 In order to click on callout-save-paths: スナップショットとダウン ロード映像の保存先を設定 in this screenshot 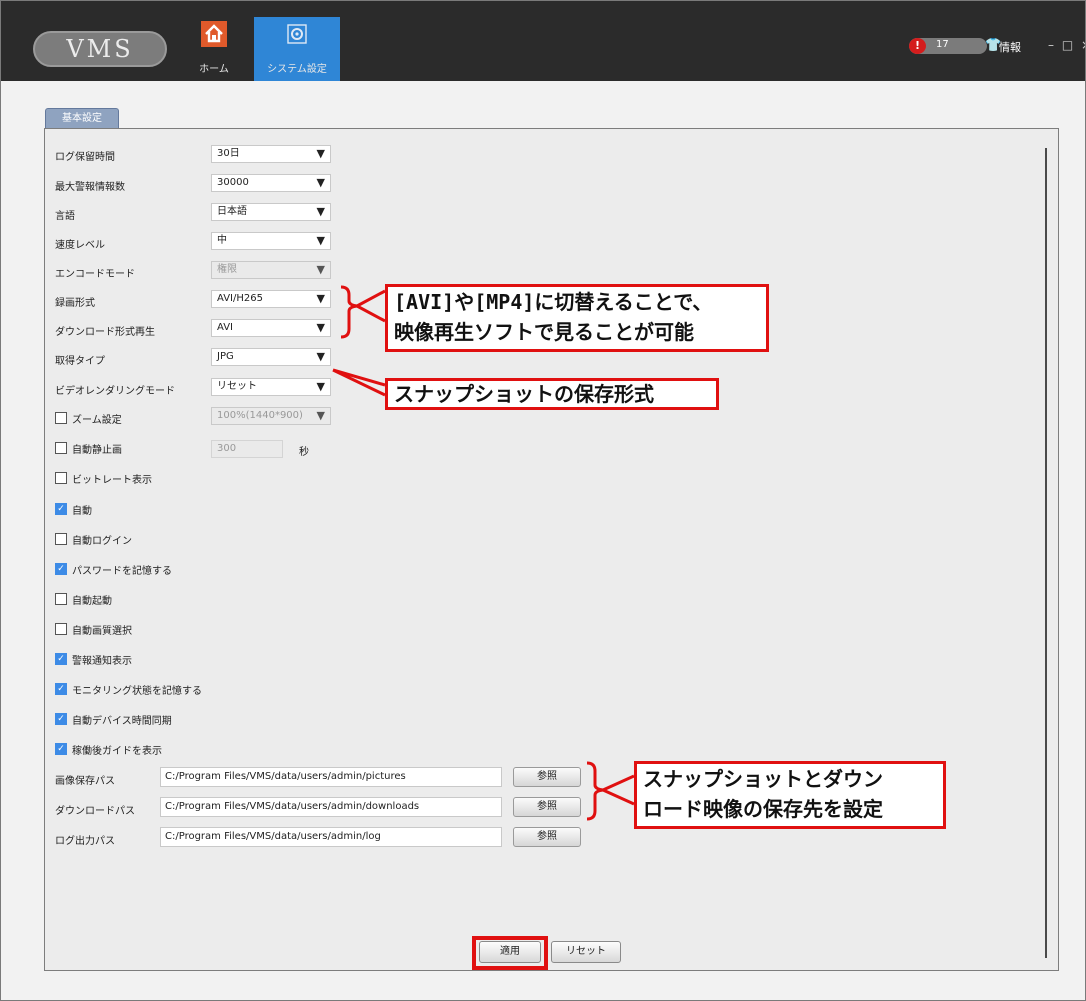, I will do `click(790, 795)`.